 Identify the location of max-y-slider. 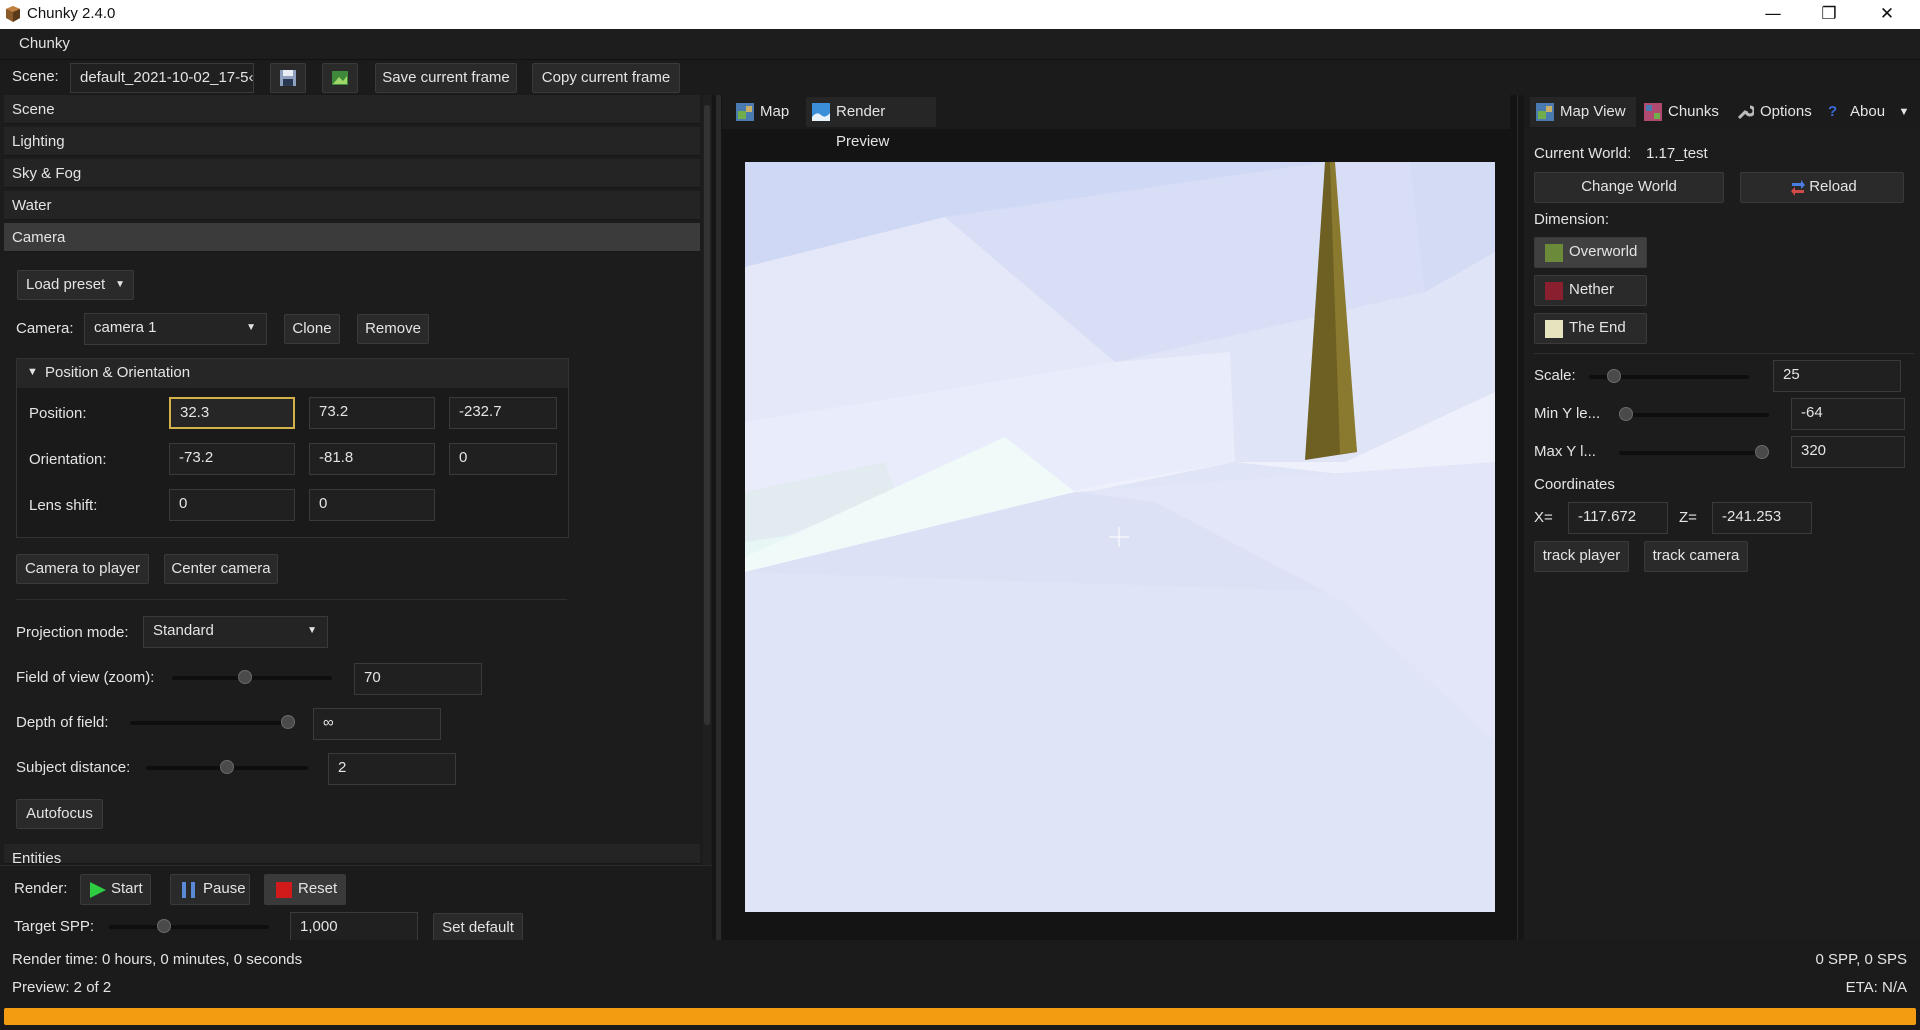
(1694, 452).